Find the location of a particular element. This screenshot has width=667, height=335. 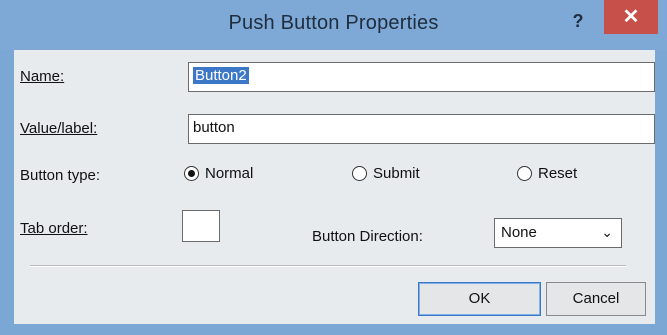

radio-submit: Submit is located at coordinates (386, 173).